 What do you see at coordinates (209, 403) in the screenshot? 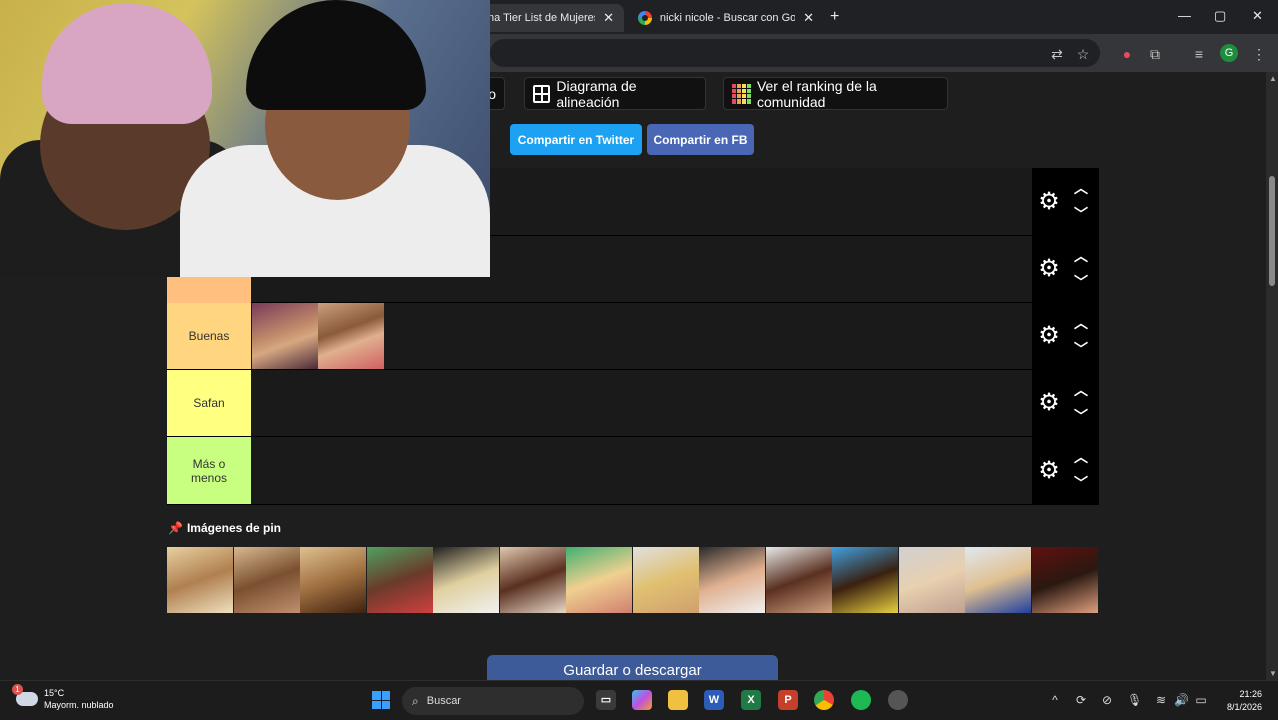
I see `tier-label: Safan` at bounding box center [209, 403].